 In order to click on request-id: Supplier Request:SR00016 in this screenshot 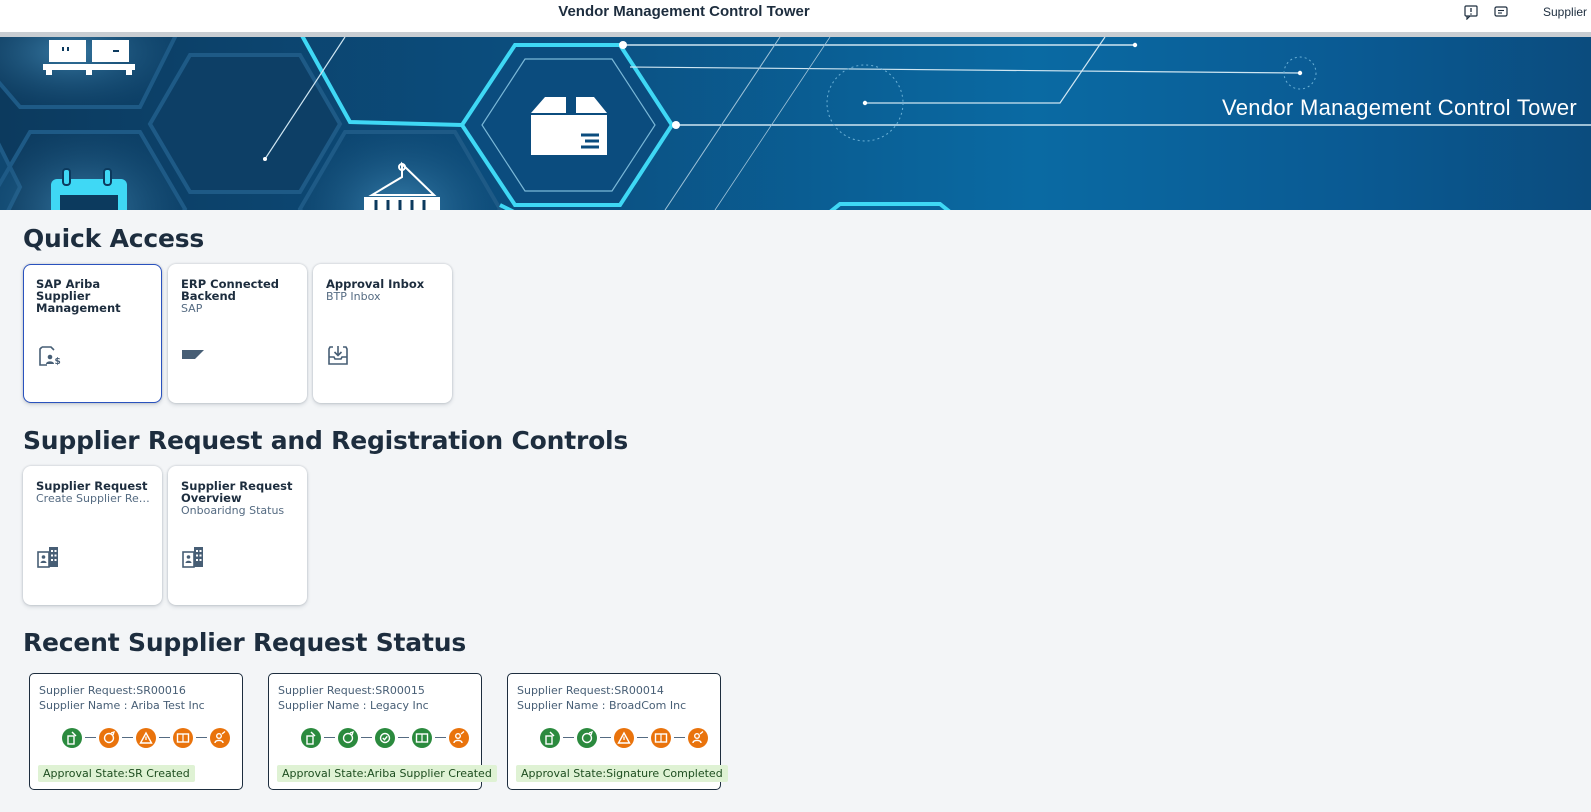, I will do `click(112, 690)`.